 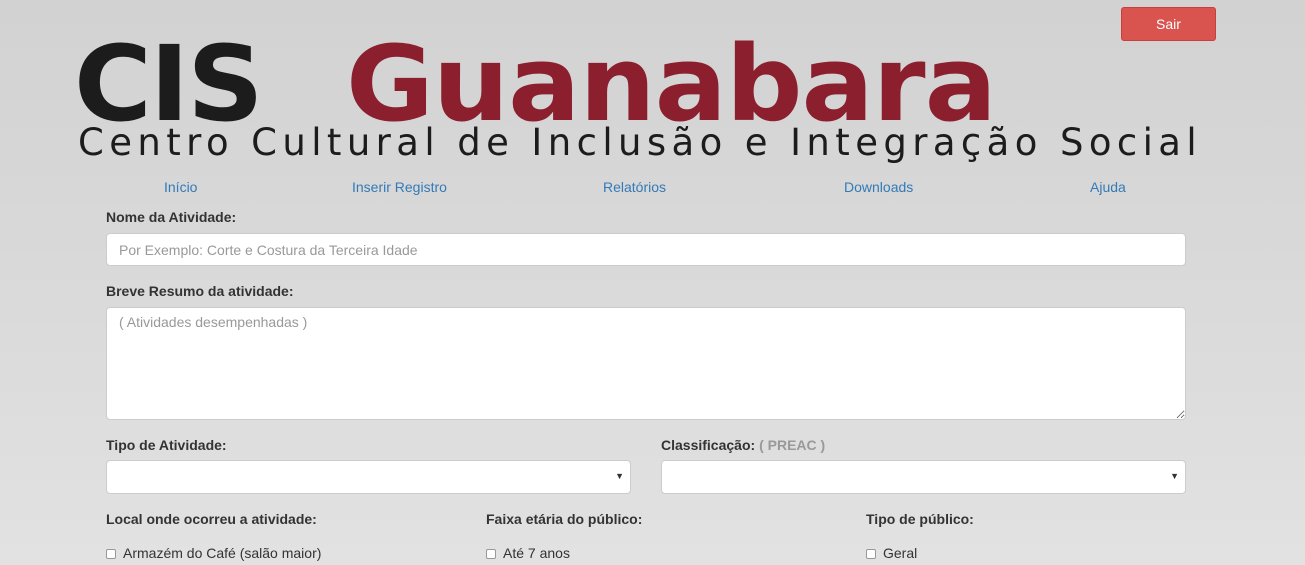 I want to click on activity-type-label: Tipo de Atividade:, so click(x=166, y=445).